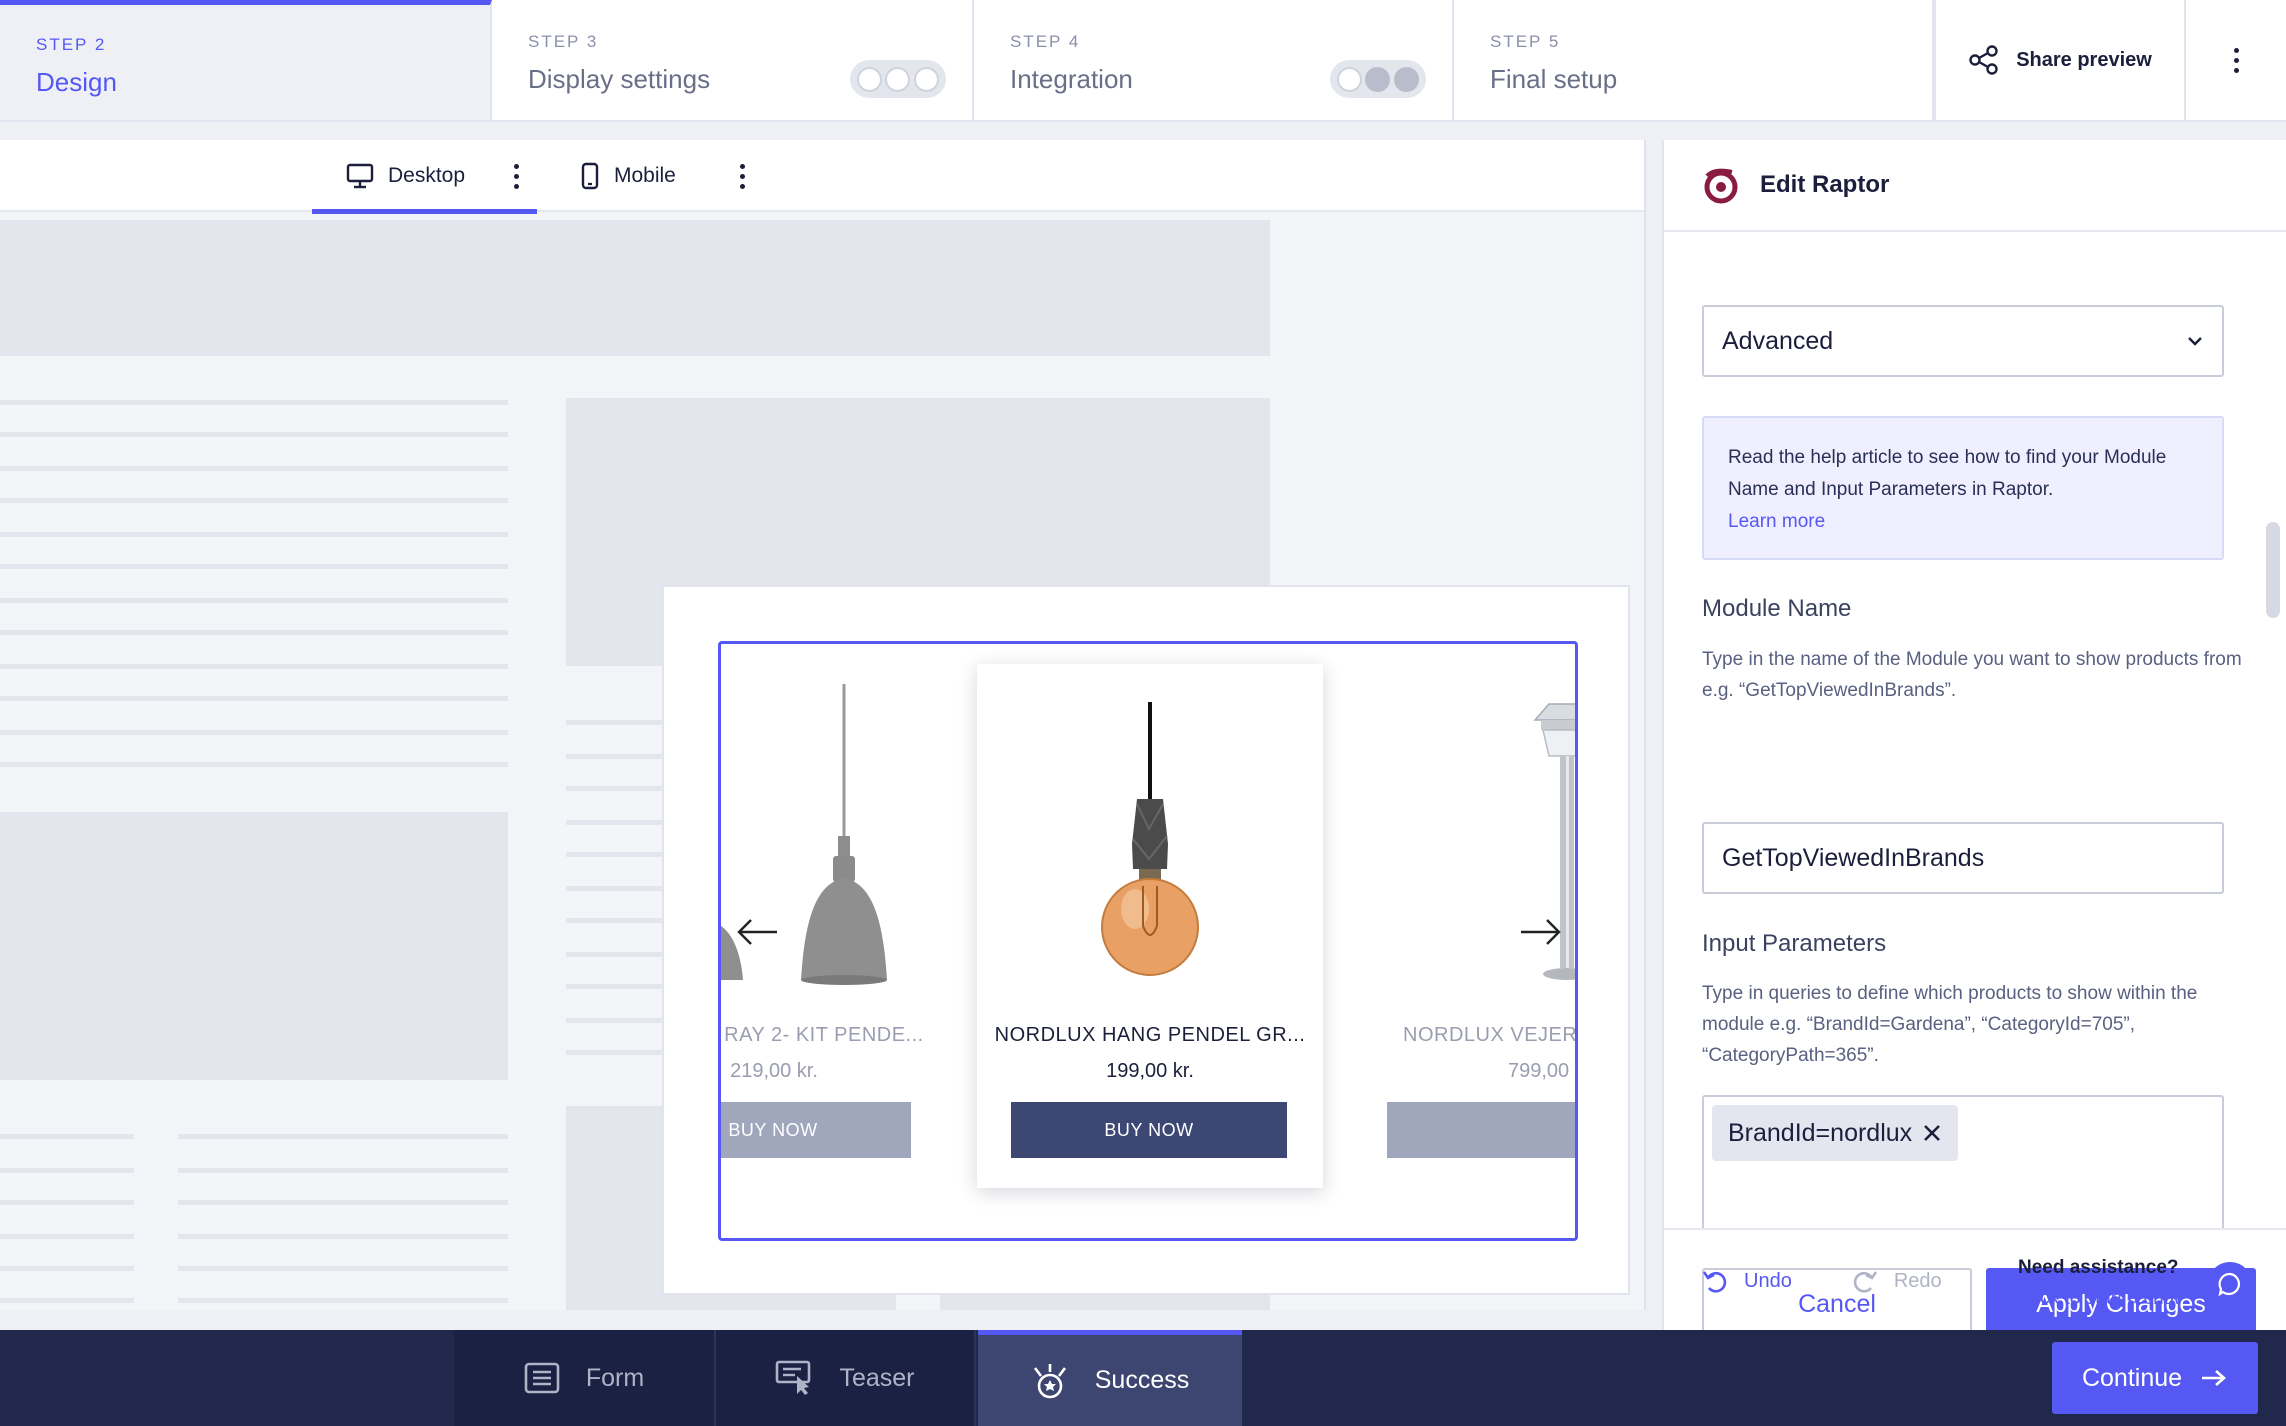  I want to click on chevron-down-icon, so click(2195, 341).